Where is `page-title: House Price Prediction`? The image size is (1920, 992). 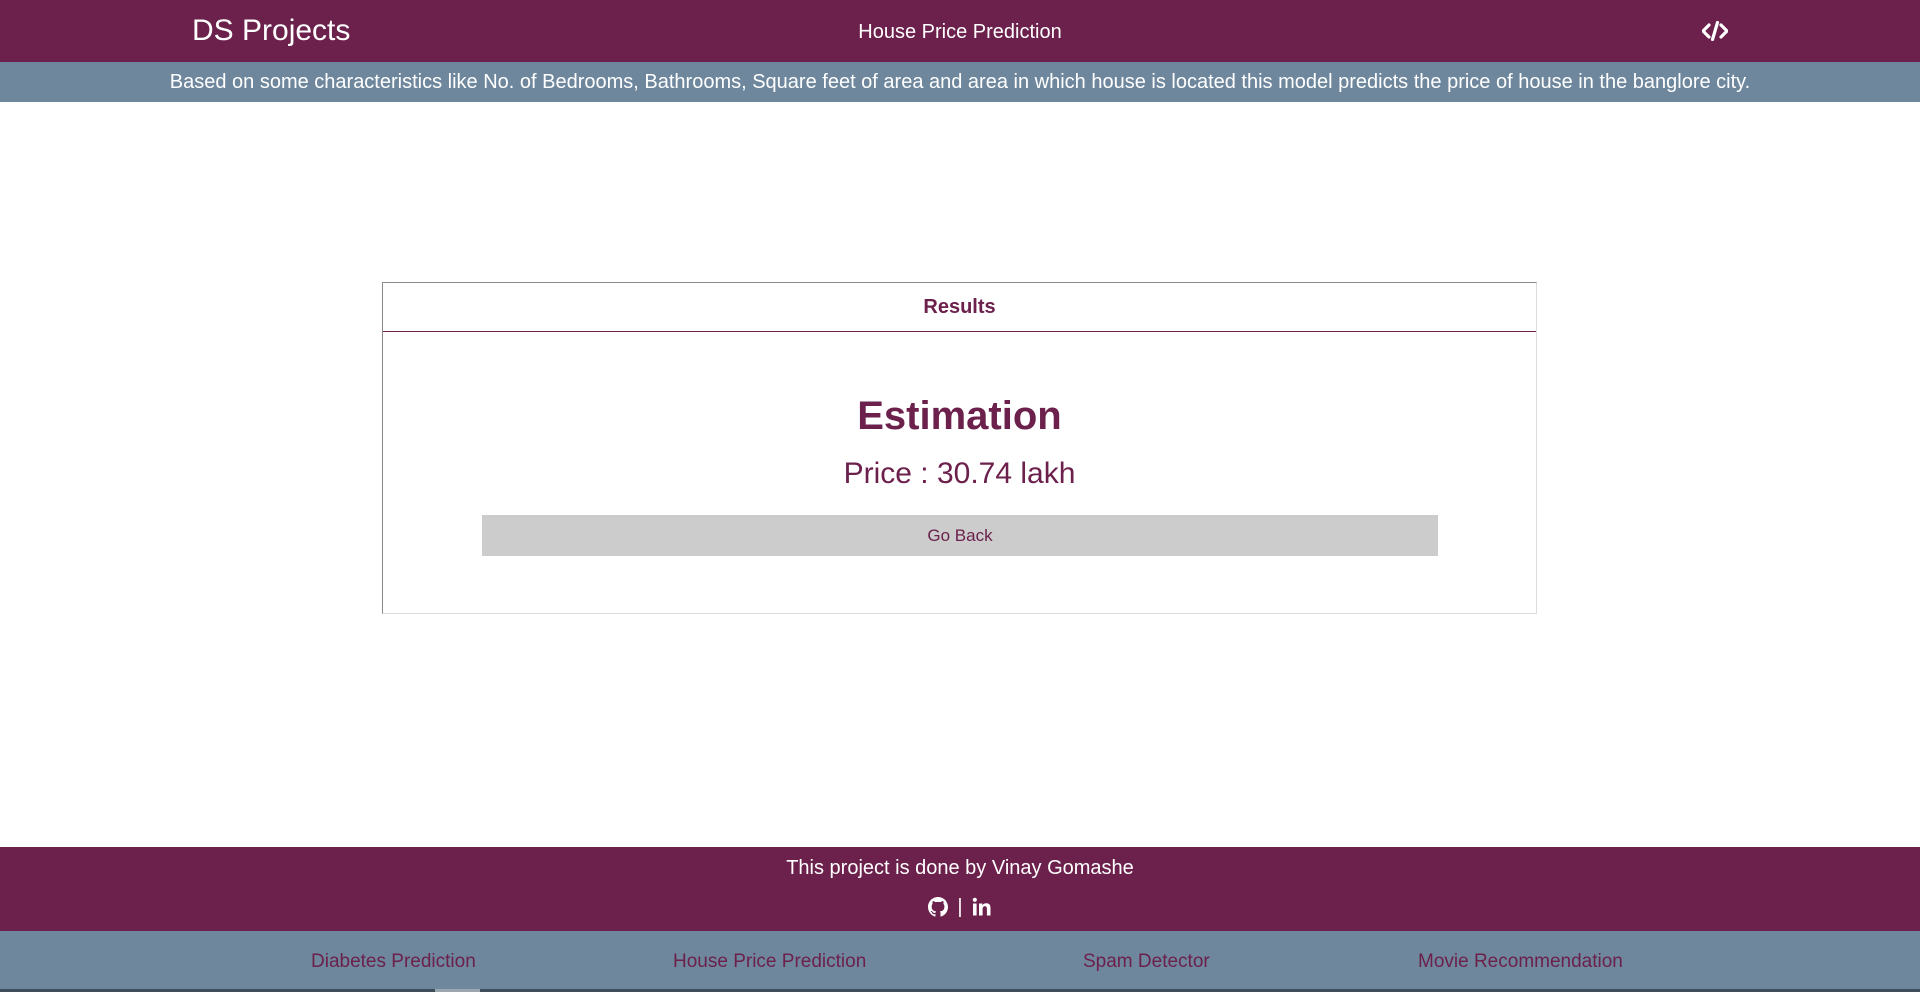
page-title: House Price Prediction is located at coordinates (960, 32).